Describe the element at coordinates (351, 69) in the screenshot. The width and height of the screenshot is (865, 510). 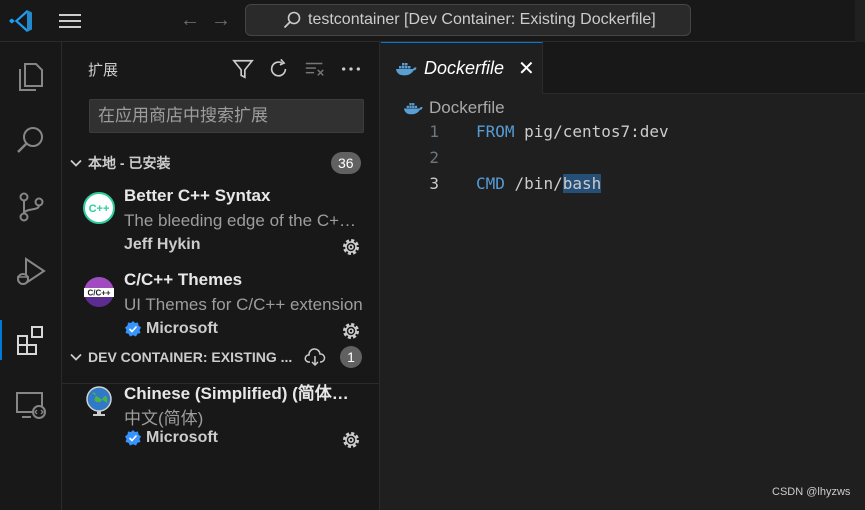
I see `more-actions-icon` at that location.